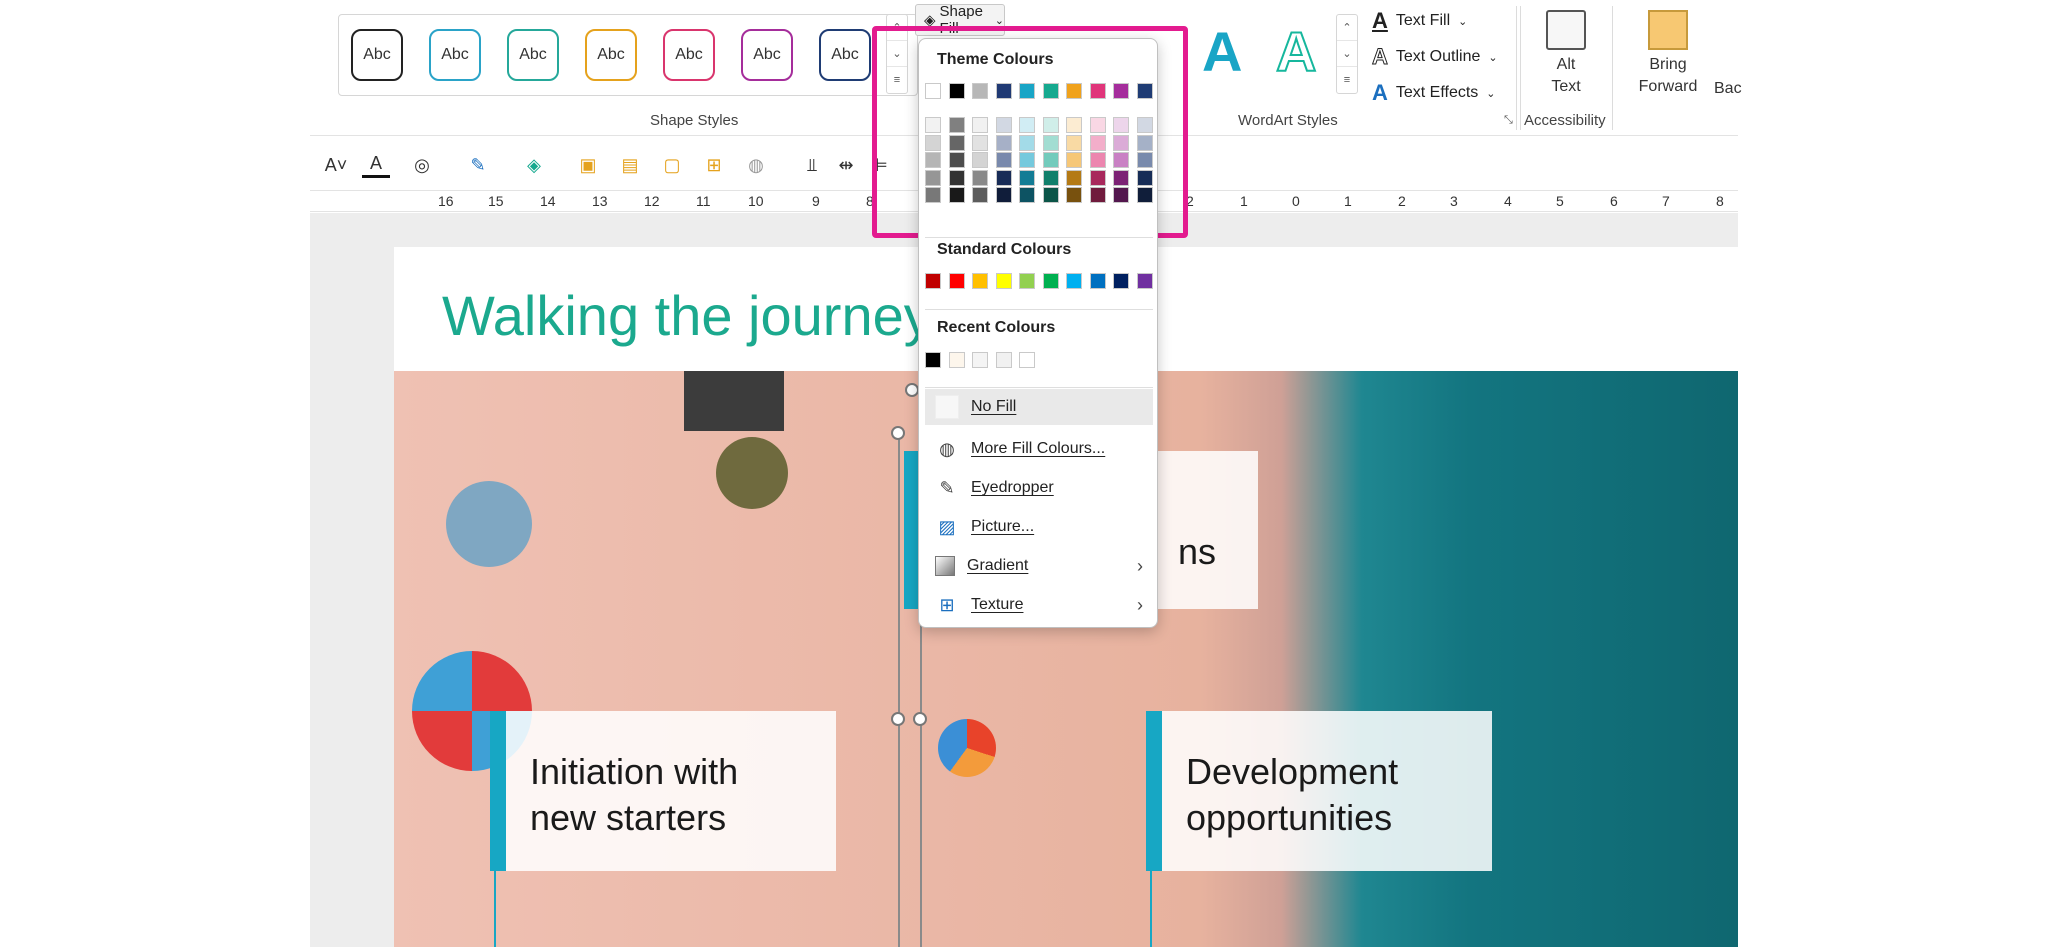  I want to click on shape-fill-icon: ◈, so click(534, 165).